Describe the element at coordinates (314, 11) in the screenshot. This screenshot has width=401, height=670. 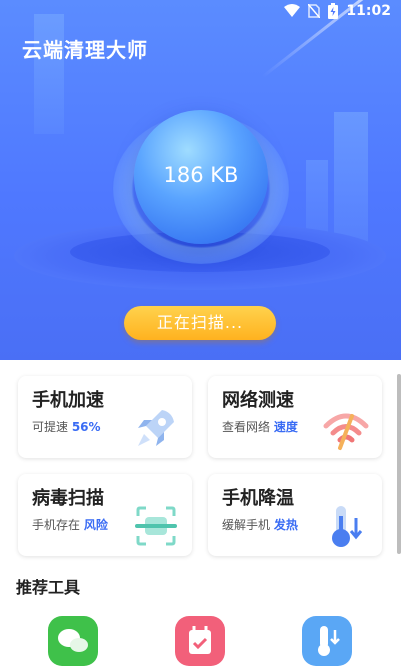
I see `no-sim-icon` at that location.